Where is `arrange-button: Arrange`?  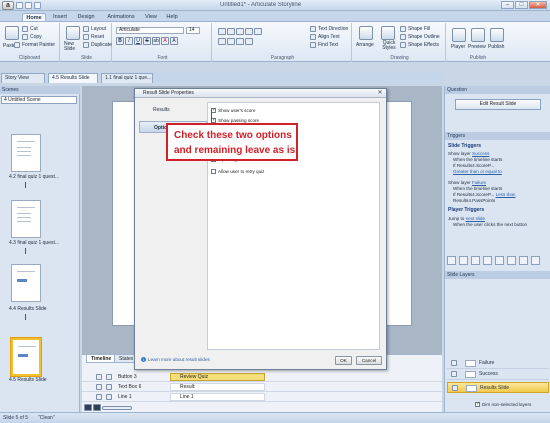 arrange-button: Arrange is located at coordinates (365, 45).